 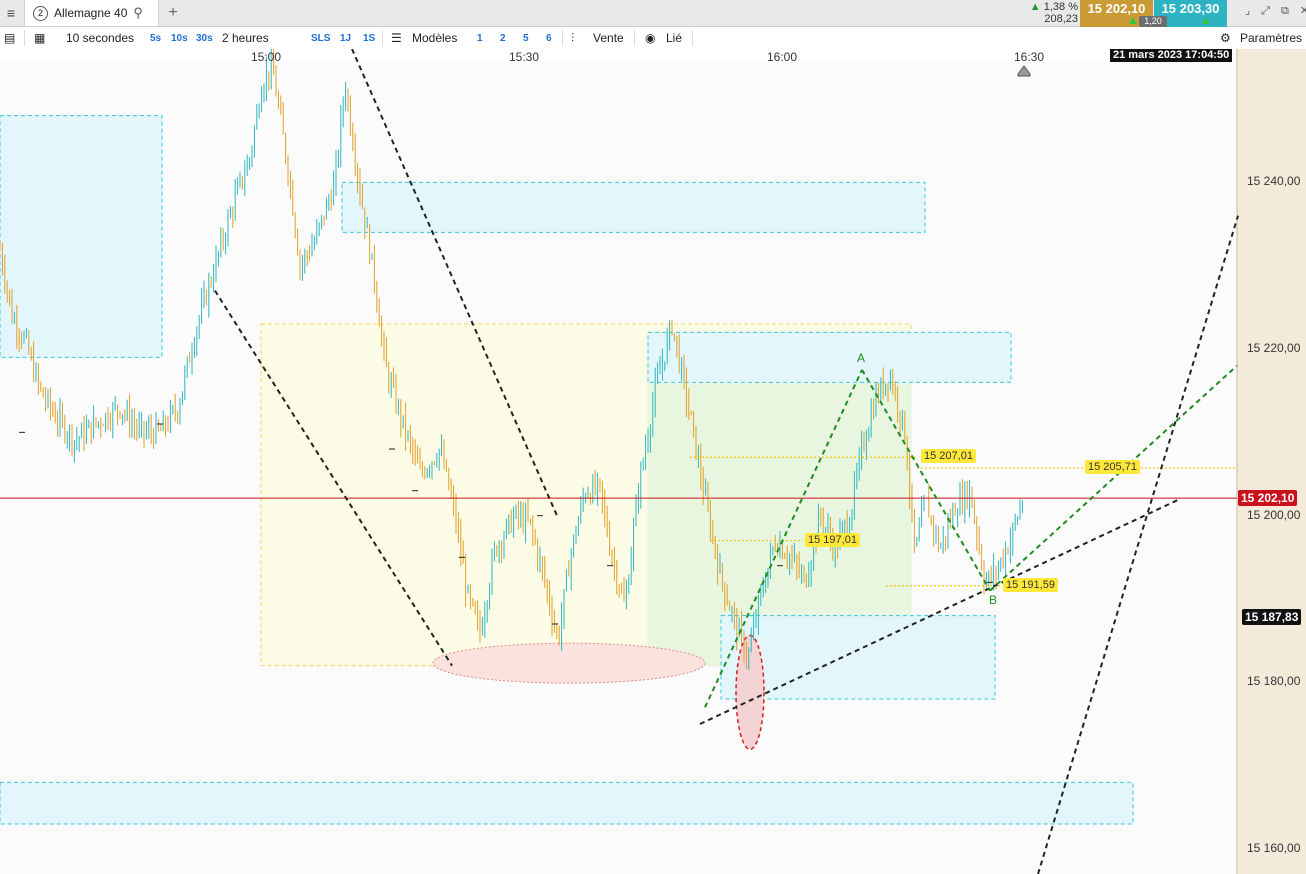 I want to click on current-price-label: 15 202,10, so click(x=1268, y=498).